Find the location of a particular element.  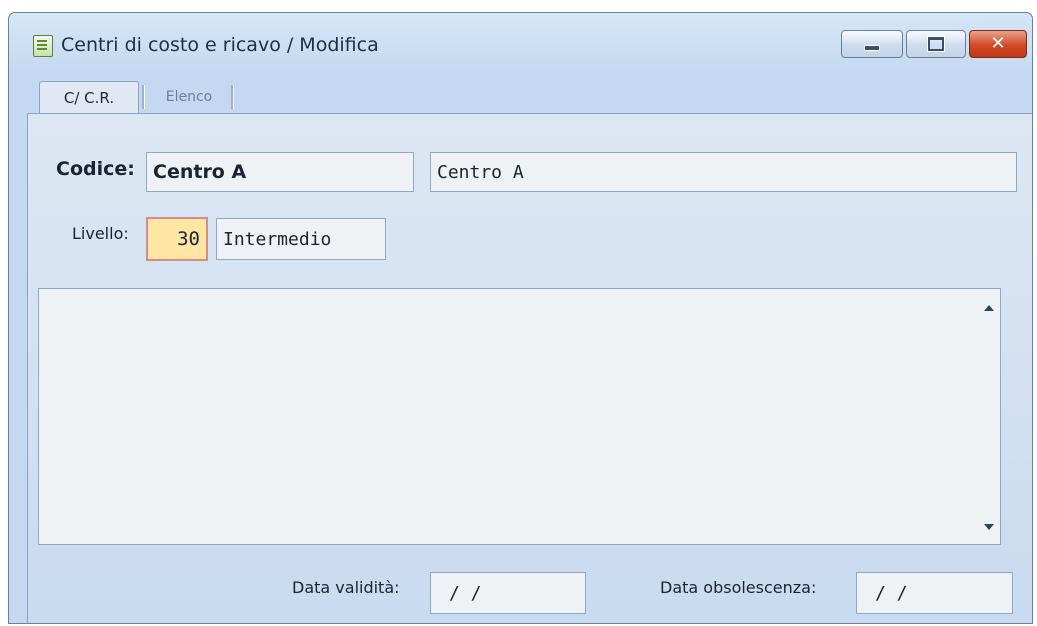

data-obsolescenza-label: Data obsolescenza: is located at coordinates (738, 587).